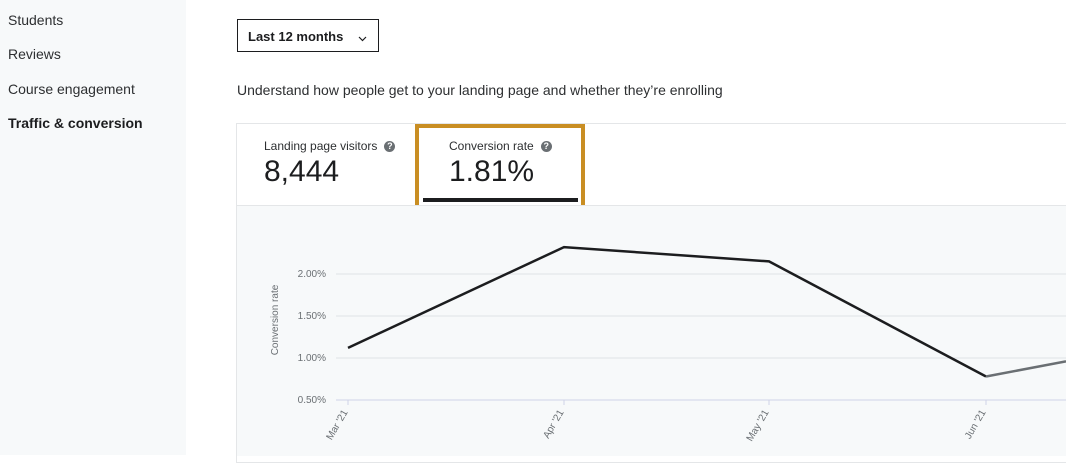 The width and height of the screenshot is (1066, 463). I want to click on y-tick-label: 1.50%, so click(312, 316).